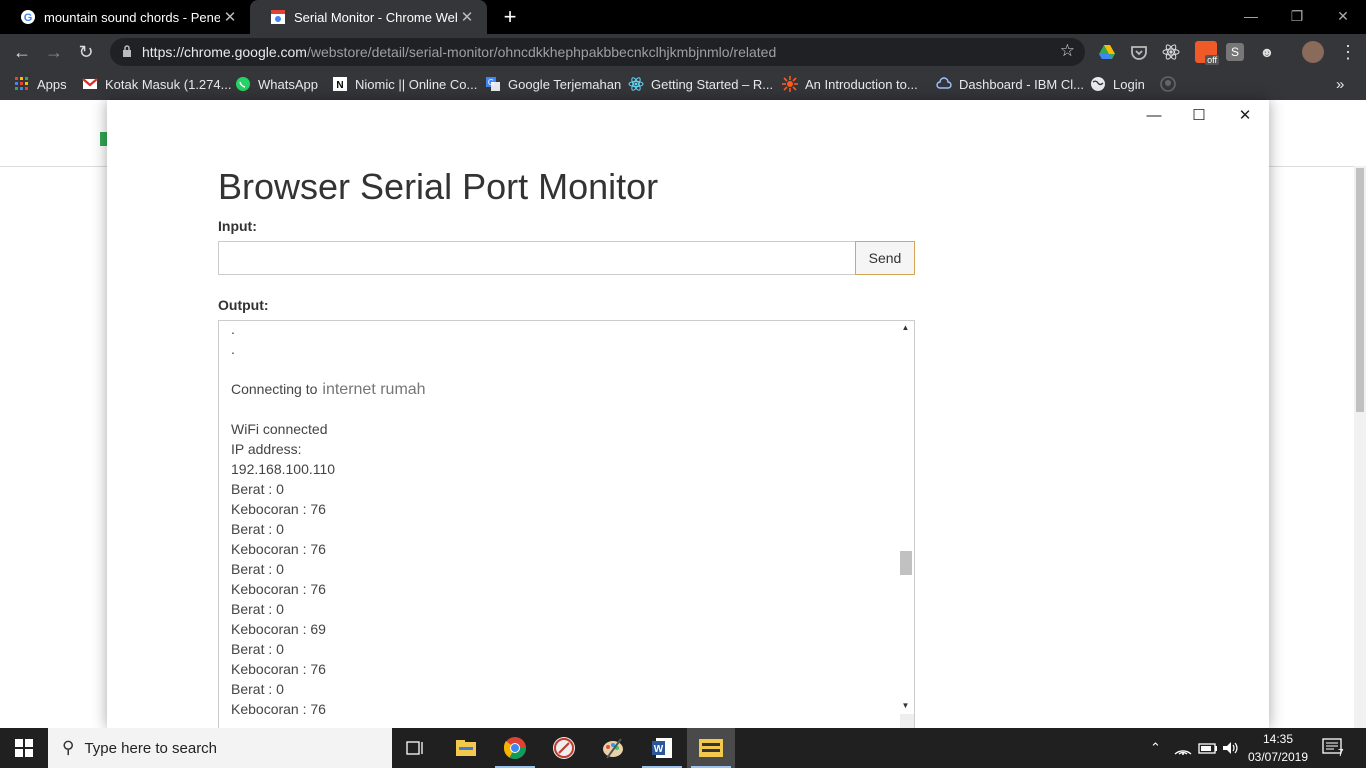 Image resolution: width=1366 pixels, height=768 pixels. Describe the element at coordinates (1245, 115) in the screenshot. I see `app-close-icon: ✕` at that location.